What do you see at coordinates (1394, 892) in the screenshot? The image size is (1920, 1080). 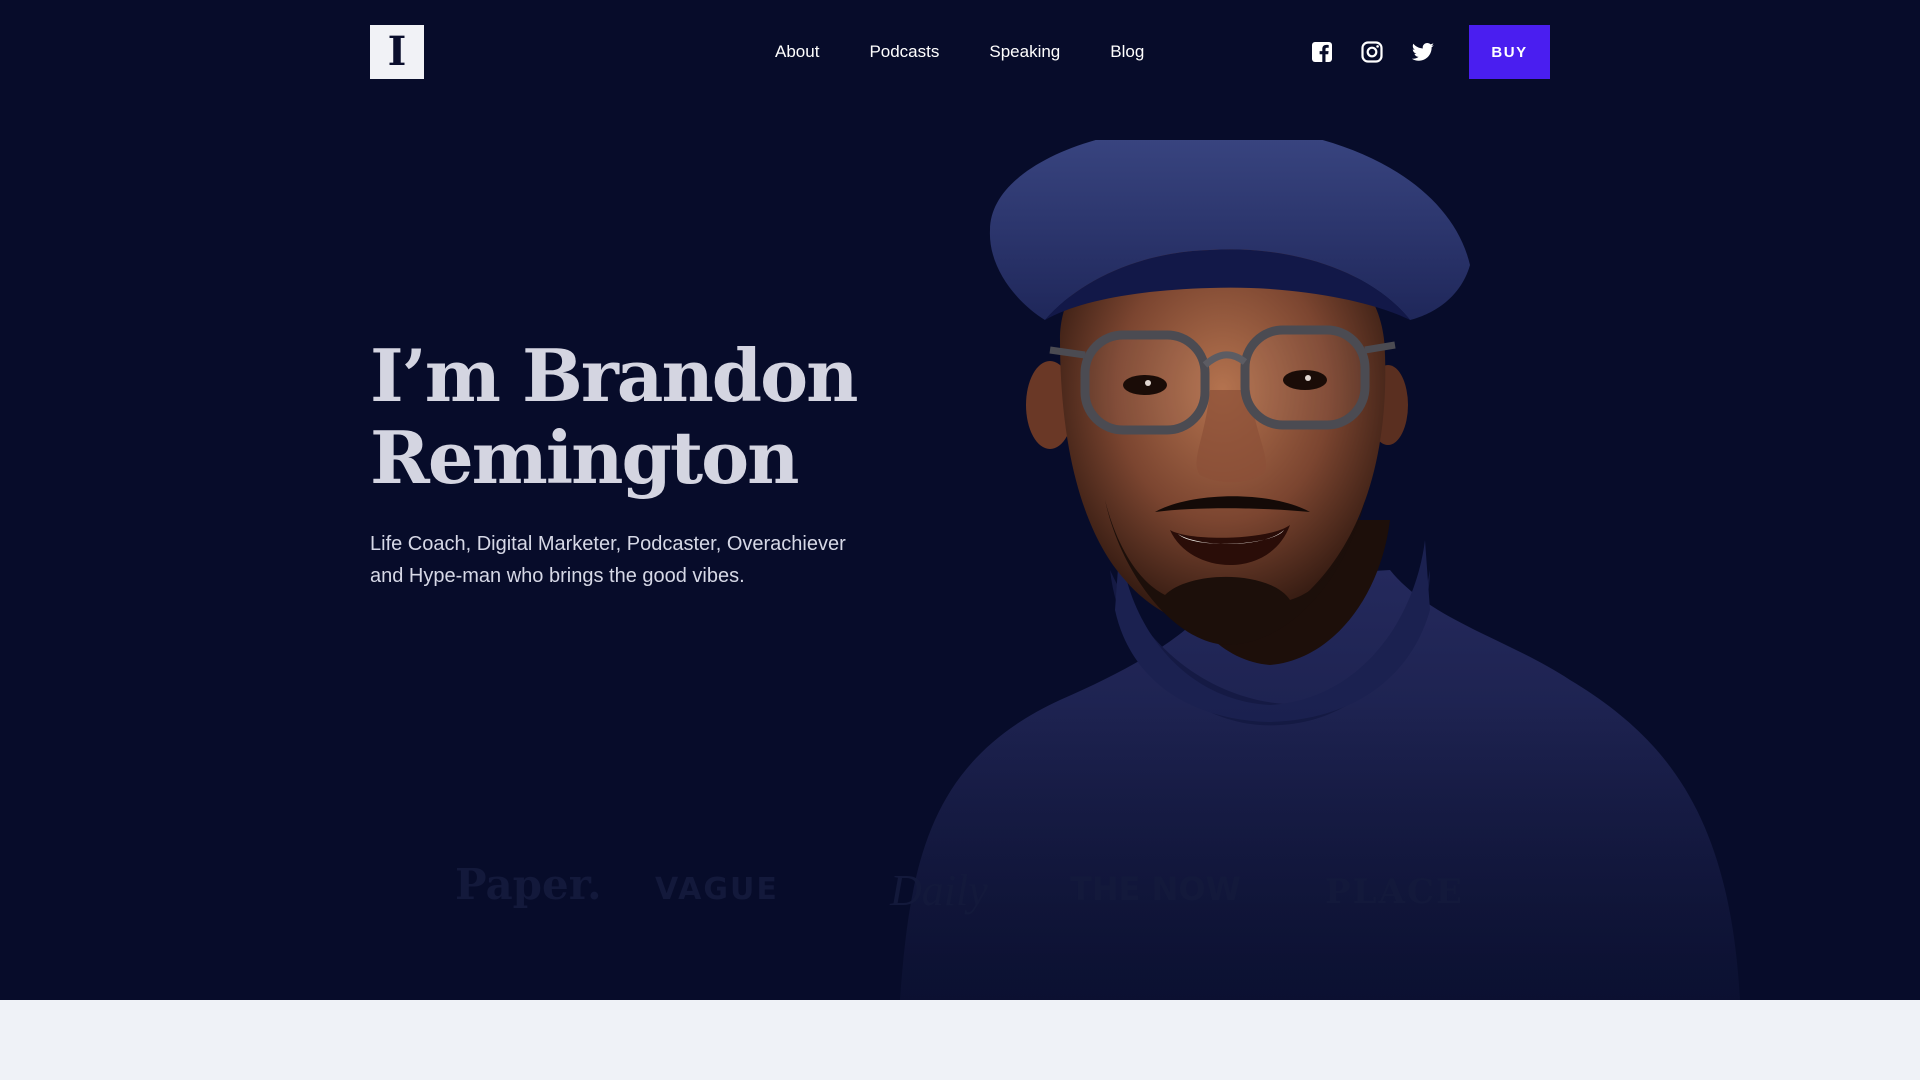 I see `press-logo-place: PLACE` at bounding box center [1394, 892].